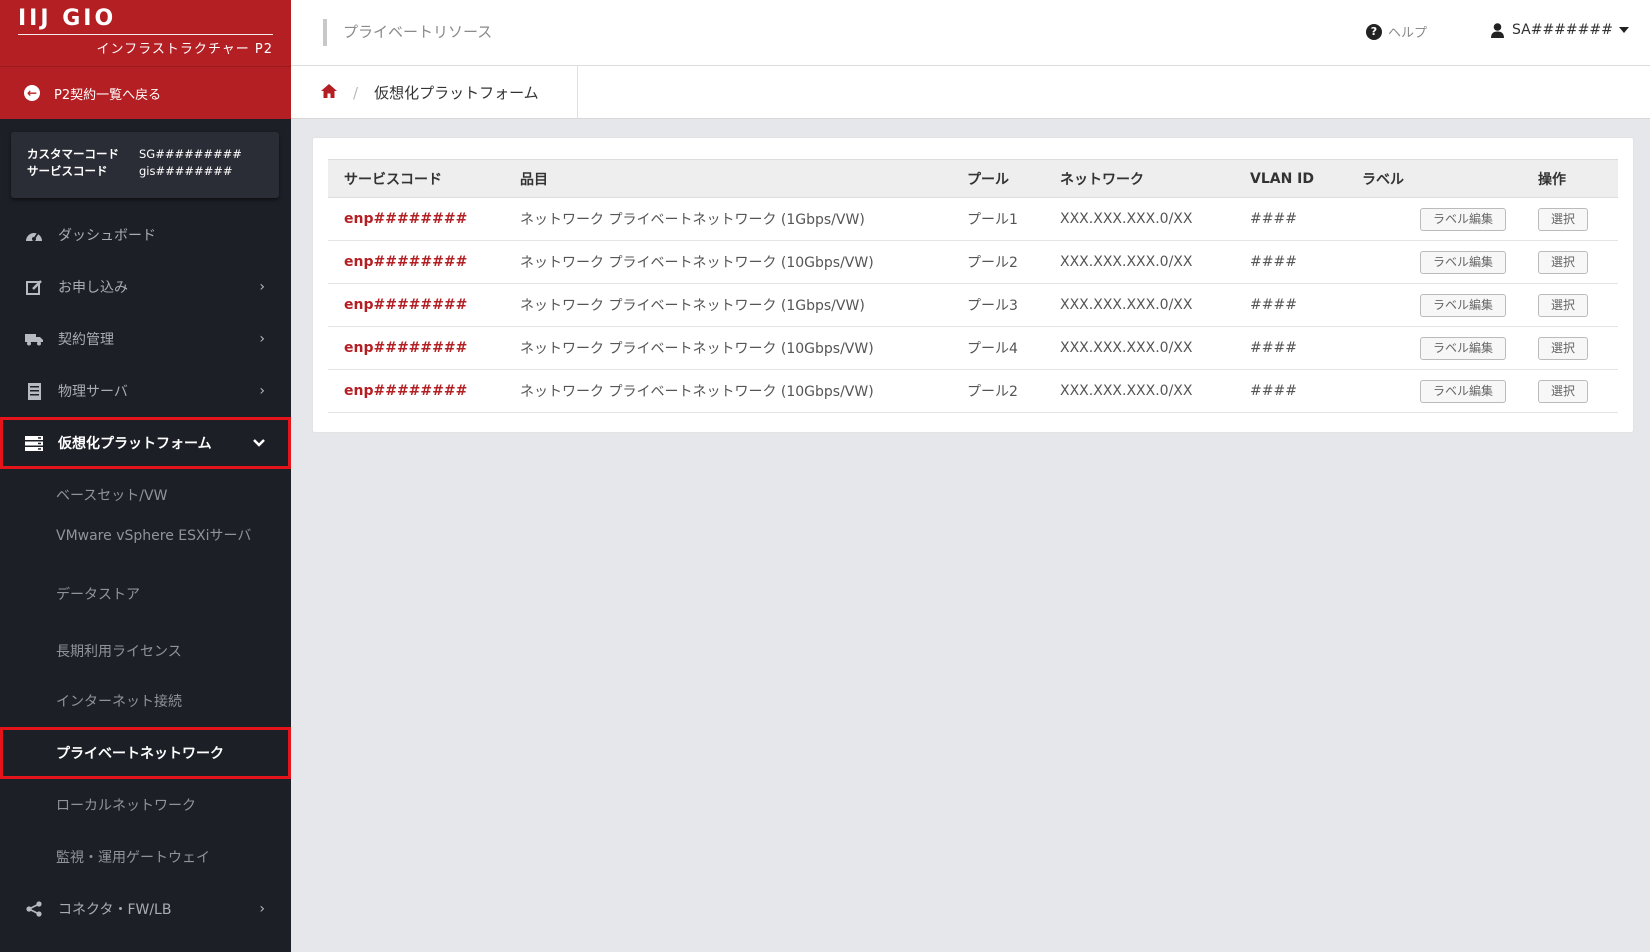  Describe the element at coordinates (93, 288) in the screenshot. I see `sidebar-item-label: お申し込み` at that location.